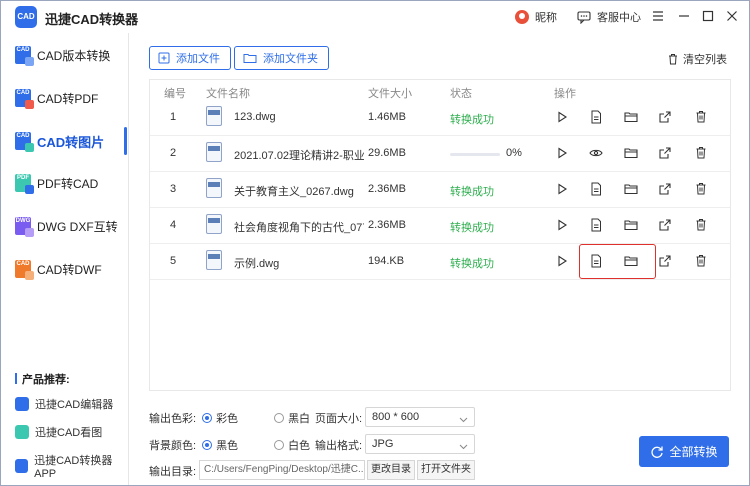 This screenshot has height=486, width=750. Describe the element at coordinates (299, 446) in the screenshot. I see `radio-label: 白色` at that location.